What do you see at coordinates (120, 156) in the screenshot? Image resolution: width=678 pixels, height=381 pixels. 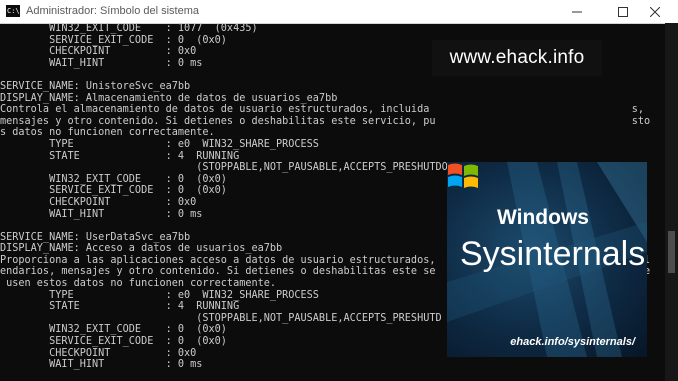 I see `console-line: STATE : 4 RUNNING` at bounding box center [120, 156].